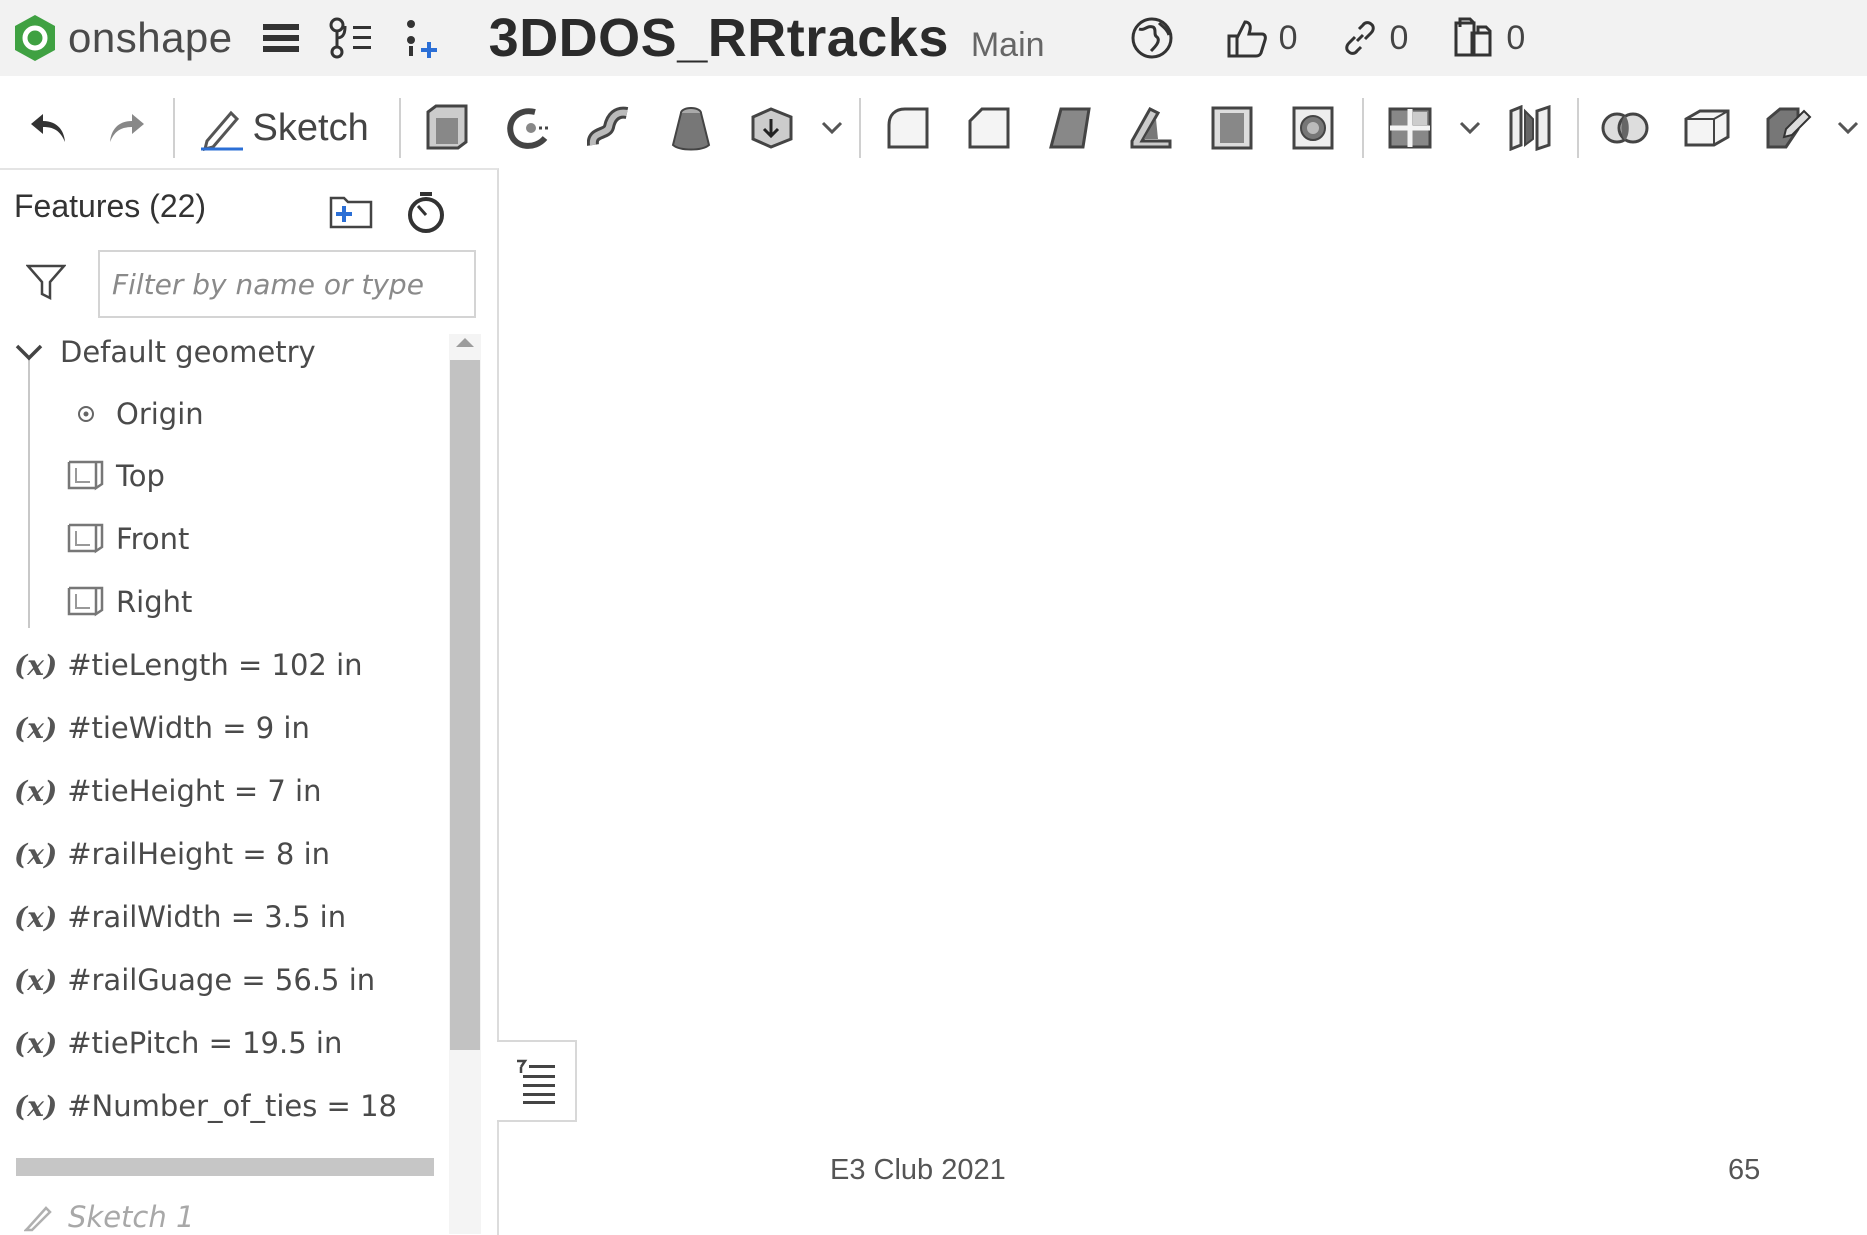  Describe the element at coordinates (351, 38) in the screenshot. I see `versions-icon` at that location.